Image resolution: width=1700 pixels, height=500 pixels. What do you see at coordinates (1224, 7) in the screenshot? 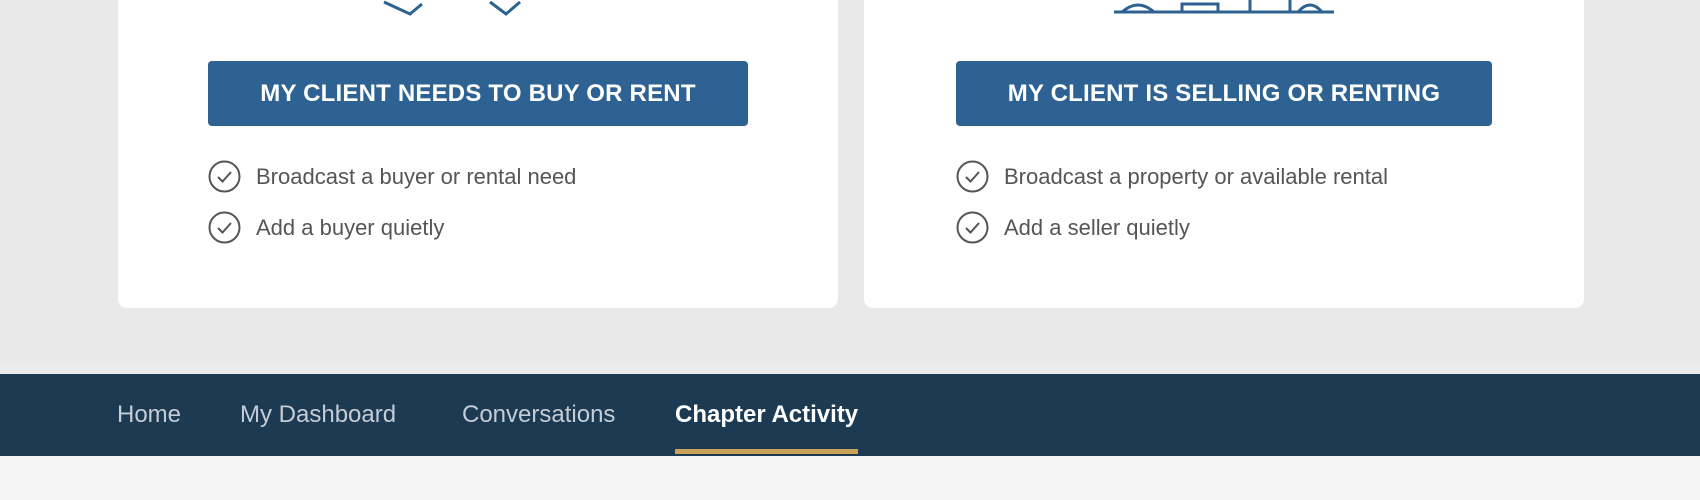
I see `property-icon` at bounding box center [1224, 7].